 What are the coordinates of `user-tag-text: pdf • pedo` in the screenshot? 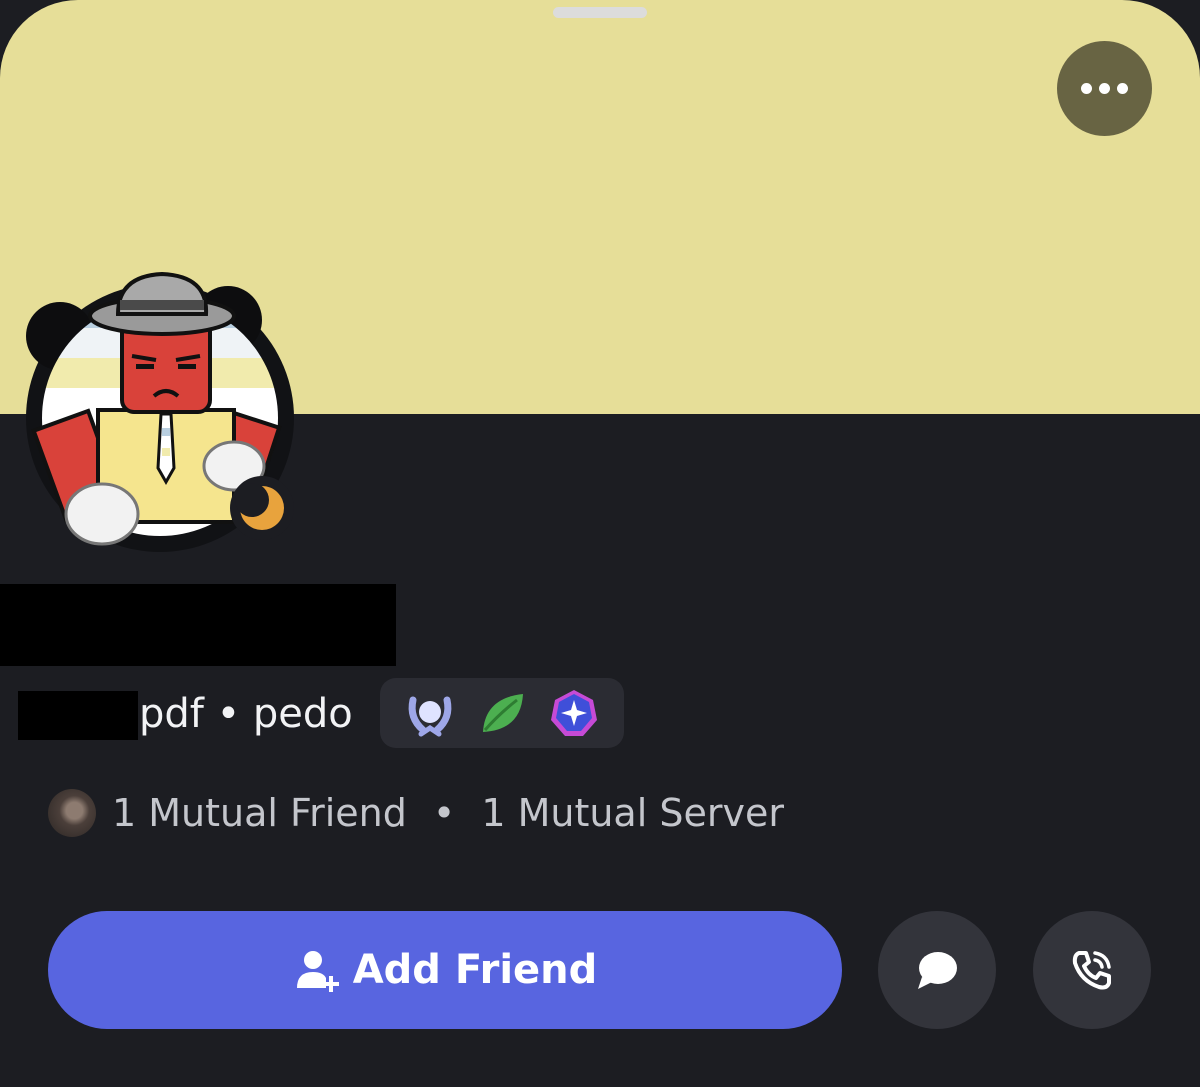 It's located at (246, 714).